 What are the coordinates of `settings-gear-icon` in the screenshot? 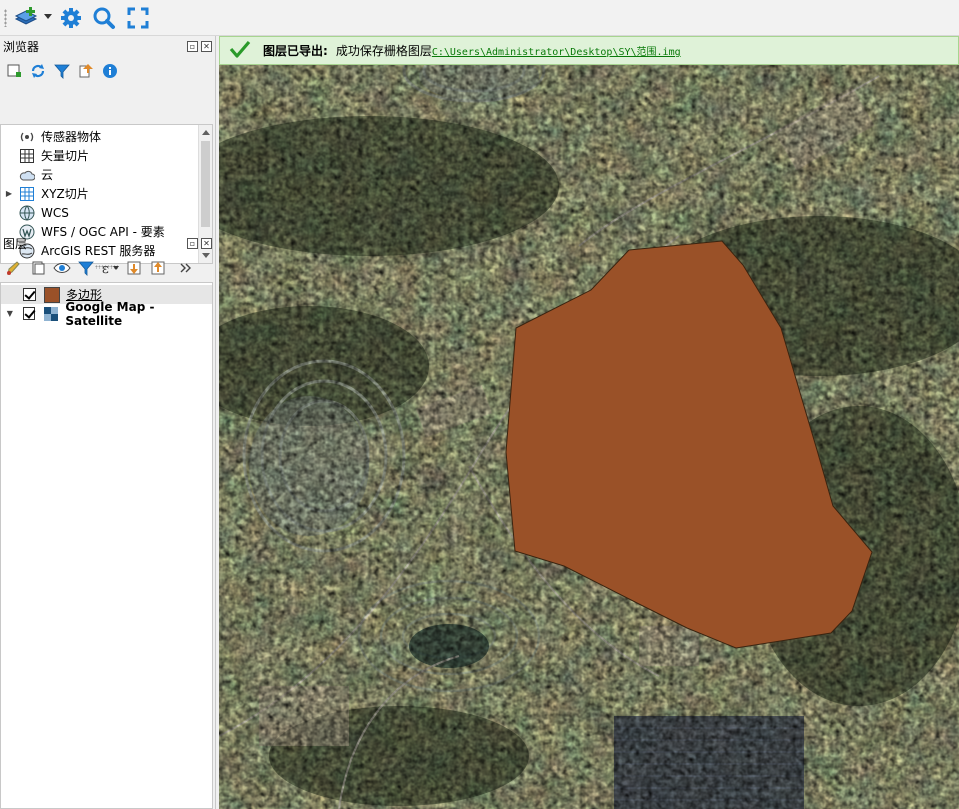 It's located at (71, 18).